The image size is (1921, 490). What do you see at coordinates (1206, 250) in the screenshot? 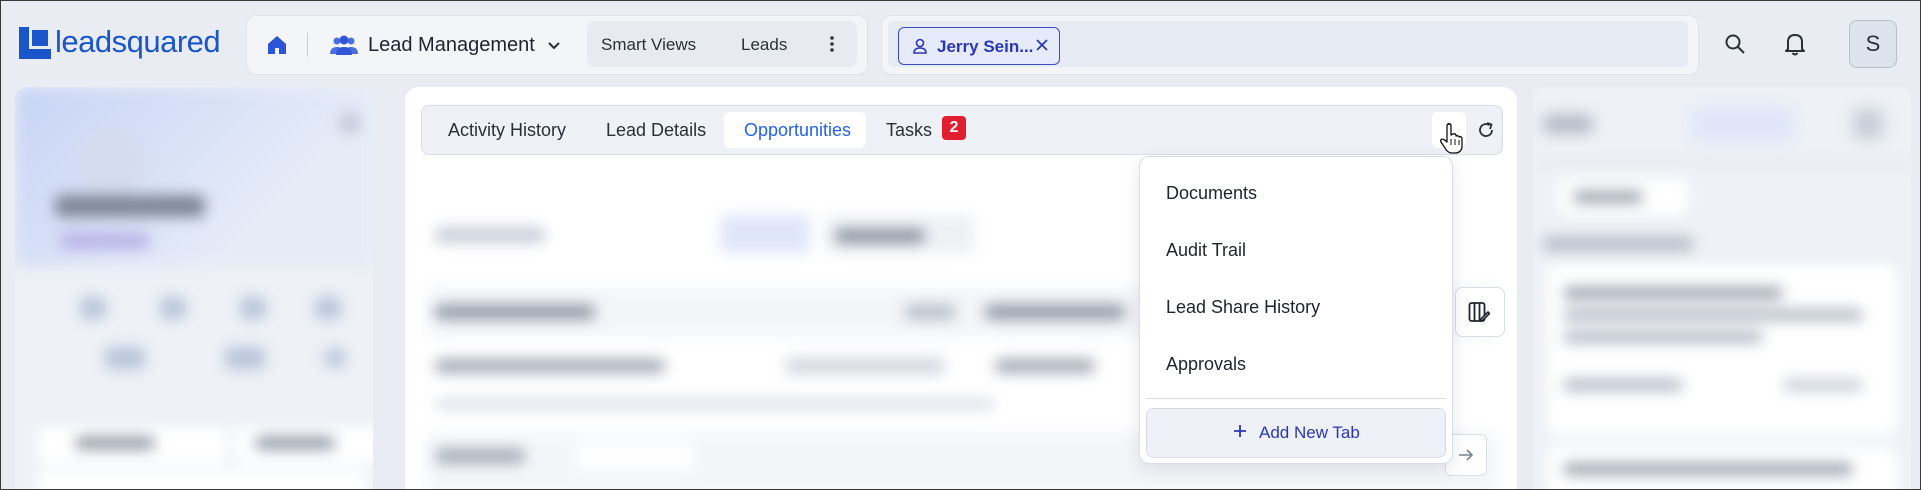
I see `menu-item-audit-trail: Audit Trail` at bounding box center [1206, 250].